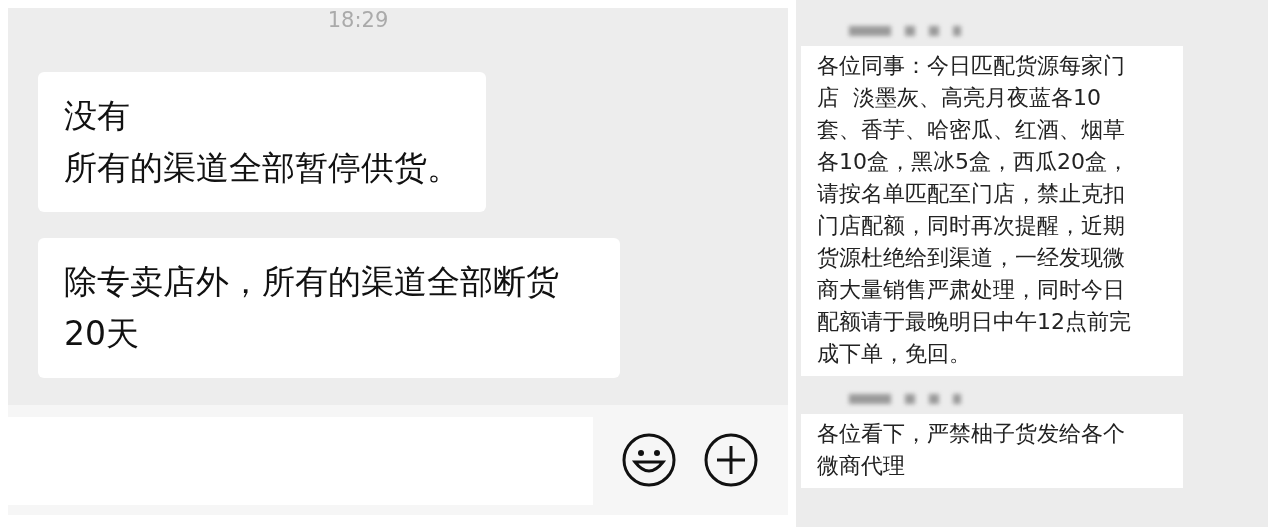 This screenshot has width=1268, height=527. I want to click on message-text: 所有的渠道全部暂停供货。, so click(262, 168).